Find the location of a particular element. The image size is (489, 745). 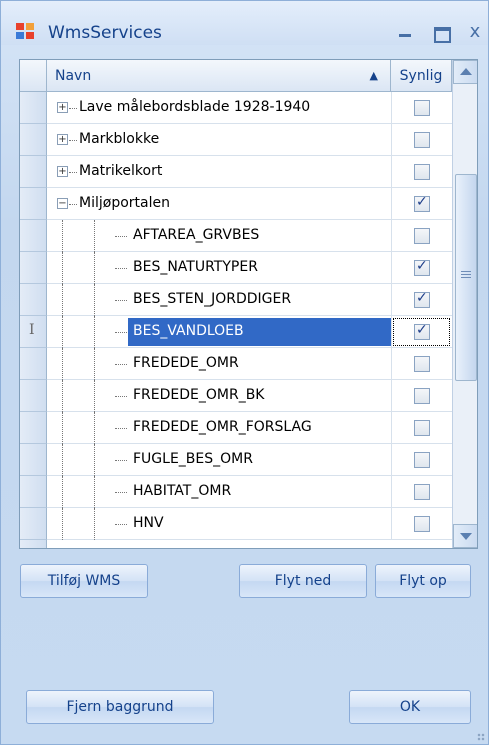

row-label: Markblokke is located at coordinates (119, 139).